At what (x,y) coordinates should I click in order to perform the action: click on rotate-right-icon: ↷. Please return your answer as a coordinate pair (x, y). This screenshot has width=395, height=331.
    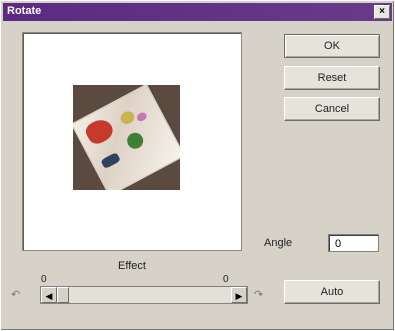
    Looking at the image, I should click on (258, 294).